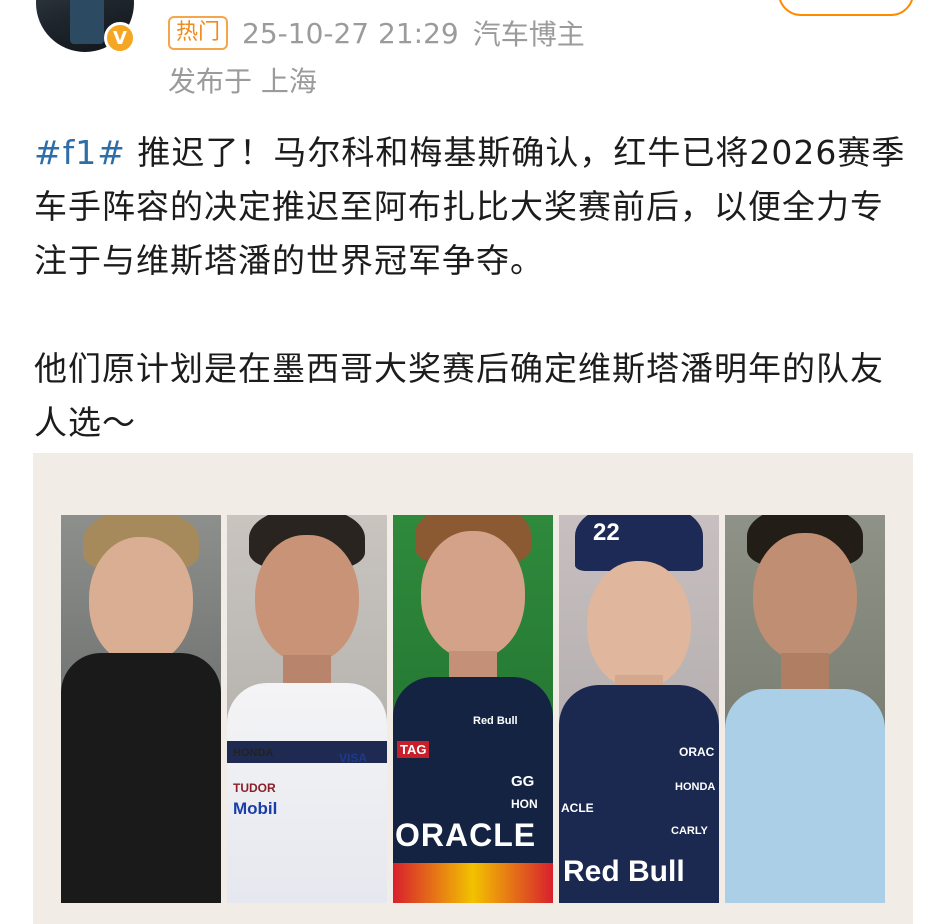 The width and height of the screenshot is (945, 924). I want to click on verified-badge-icon: V, so click(120, 38).